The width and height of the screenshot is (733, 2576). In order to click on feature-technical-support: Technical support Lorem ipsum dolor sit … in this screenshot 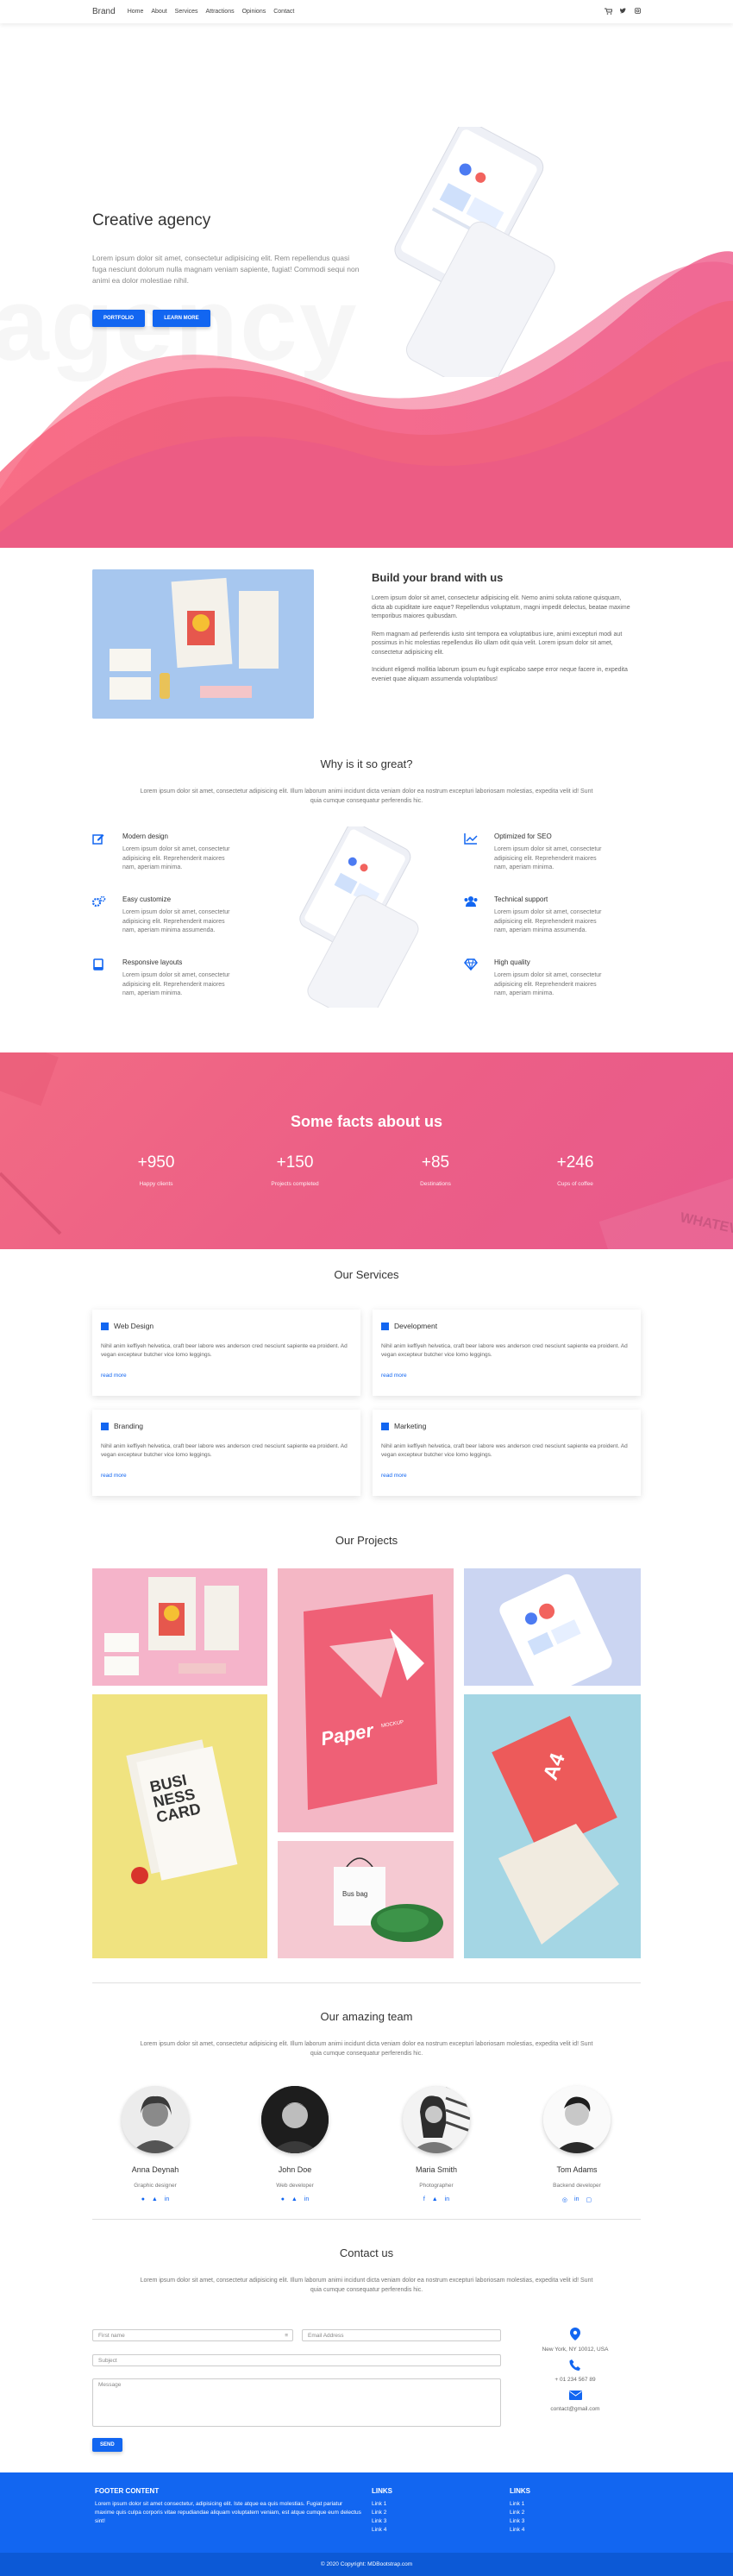, I will do `click(535, 915)`.